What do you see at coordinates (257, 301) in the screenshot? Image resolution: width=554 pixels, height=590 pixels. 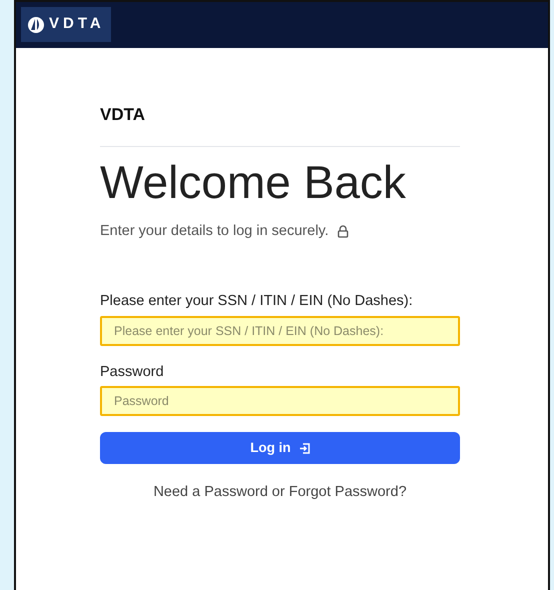 I see `field-label: Please enter your SSN / ITIN / EIN (No Dashes):` at bounding box center [257, 301].